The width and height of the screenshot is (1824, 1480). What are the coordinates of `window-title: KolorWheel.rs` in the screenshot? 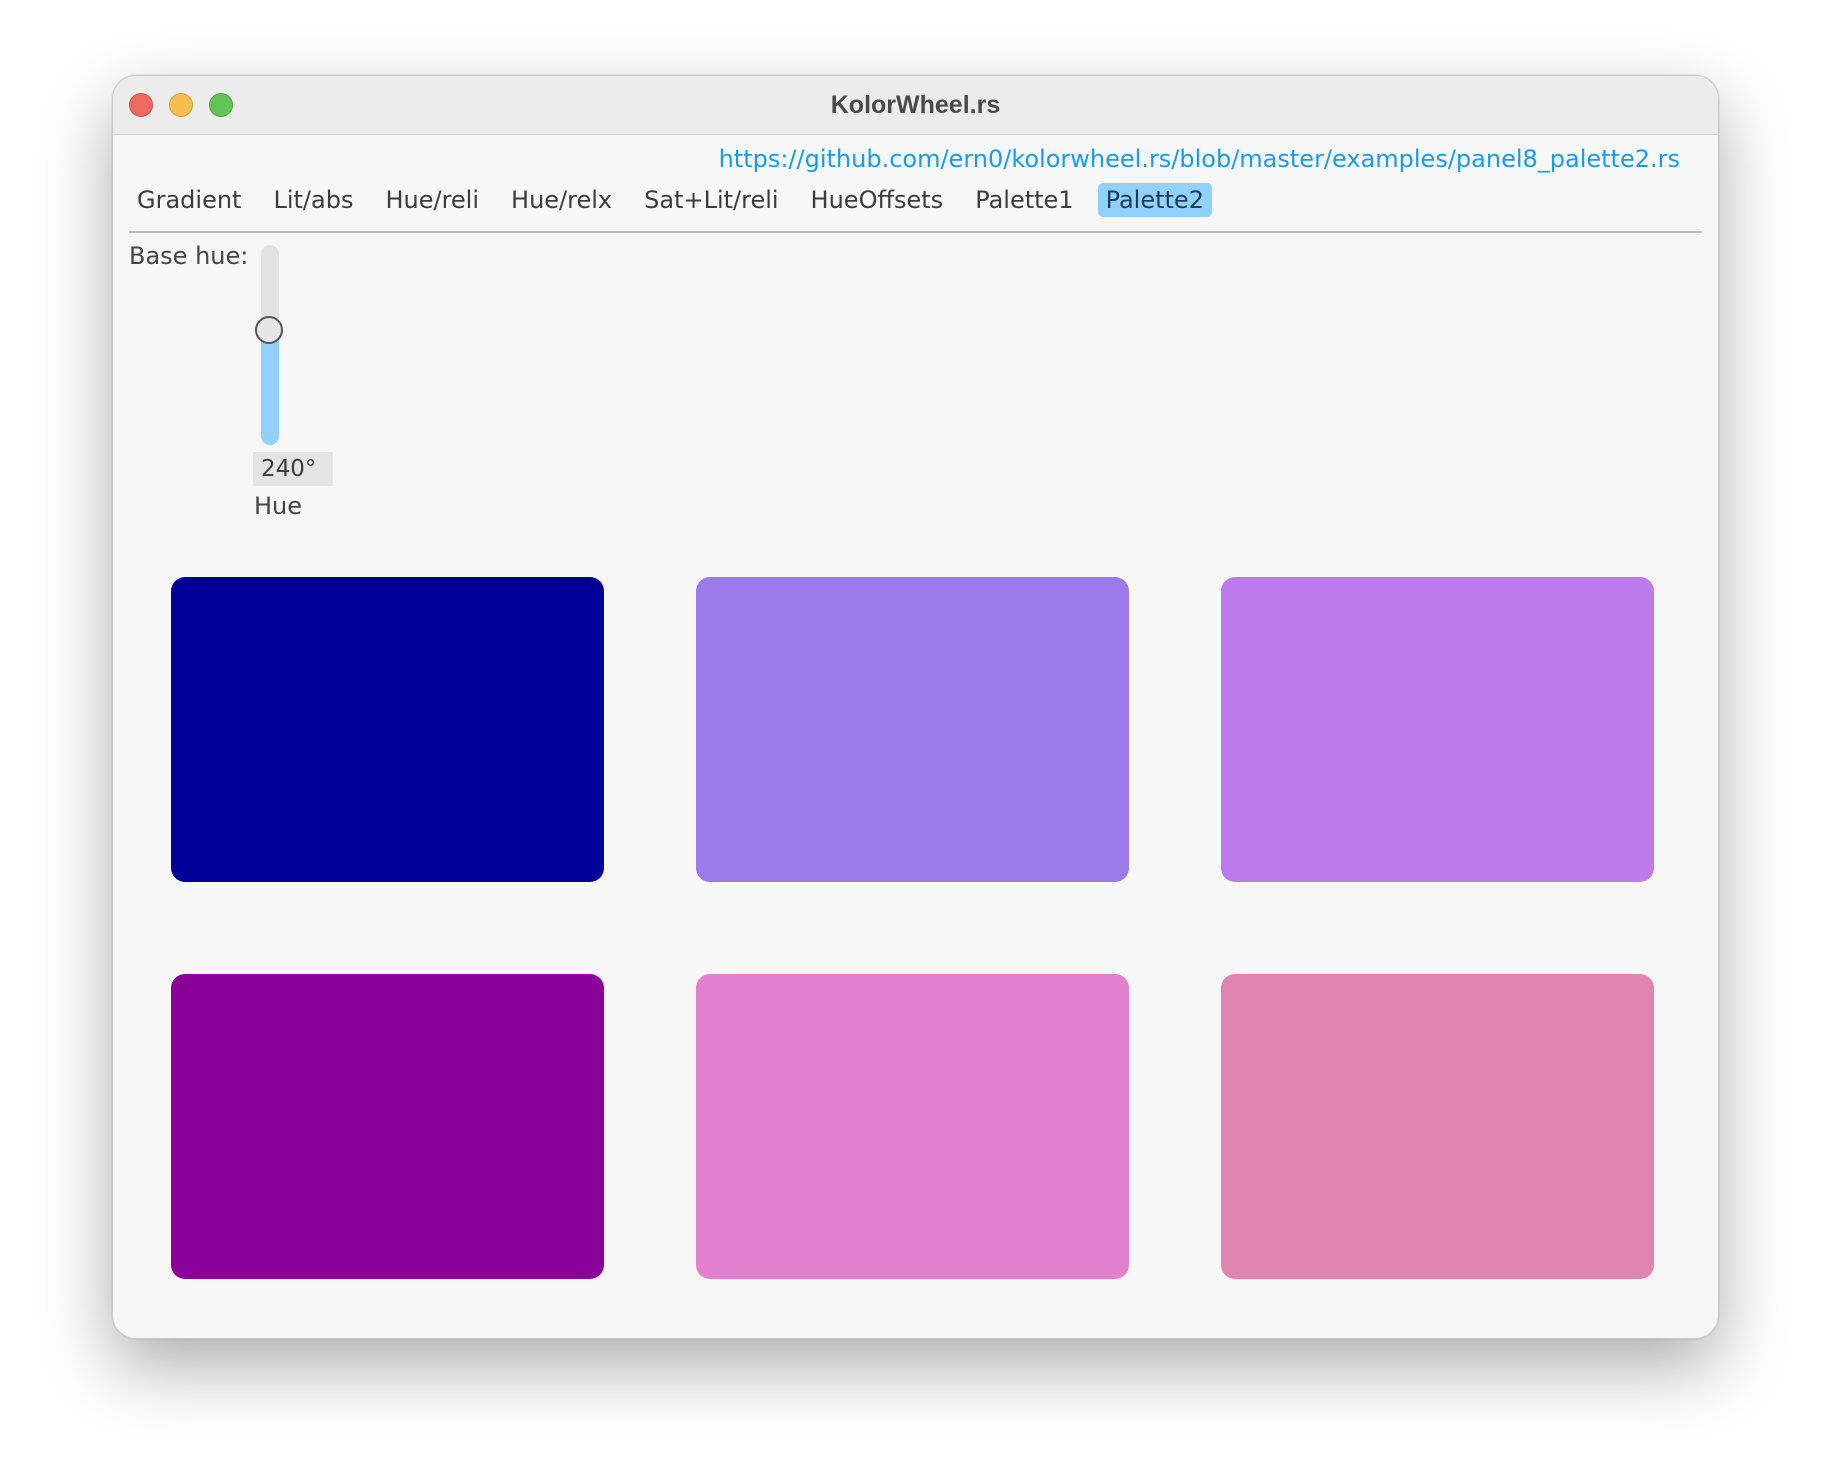 It's located at (915, 105).